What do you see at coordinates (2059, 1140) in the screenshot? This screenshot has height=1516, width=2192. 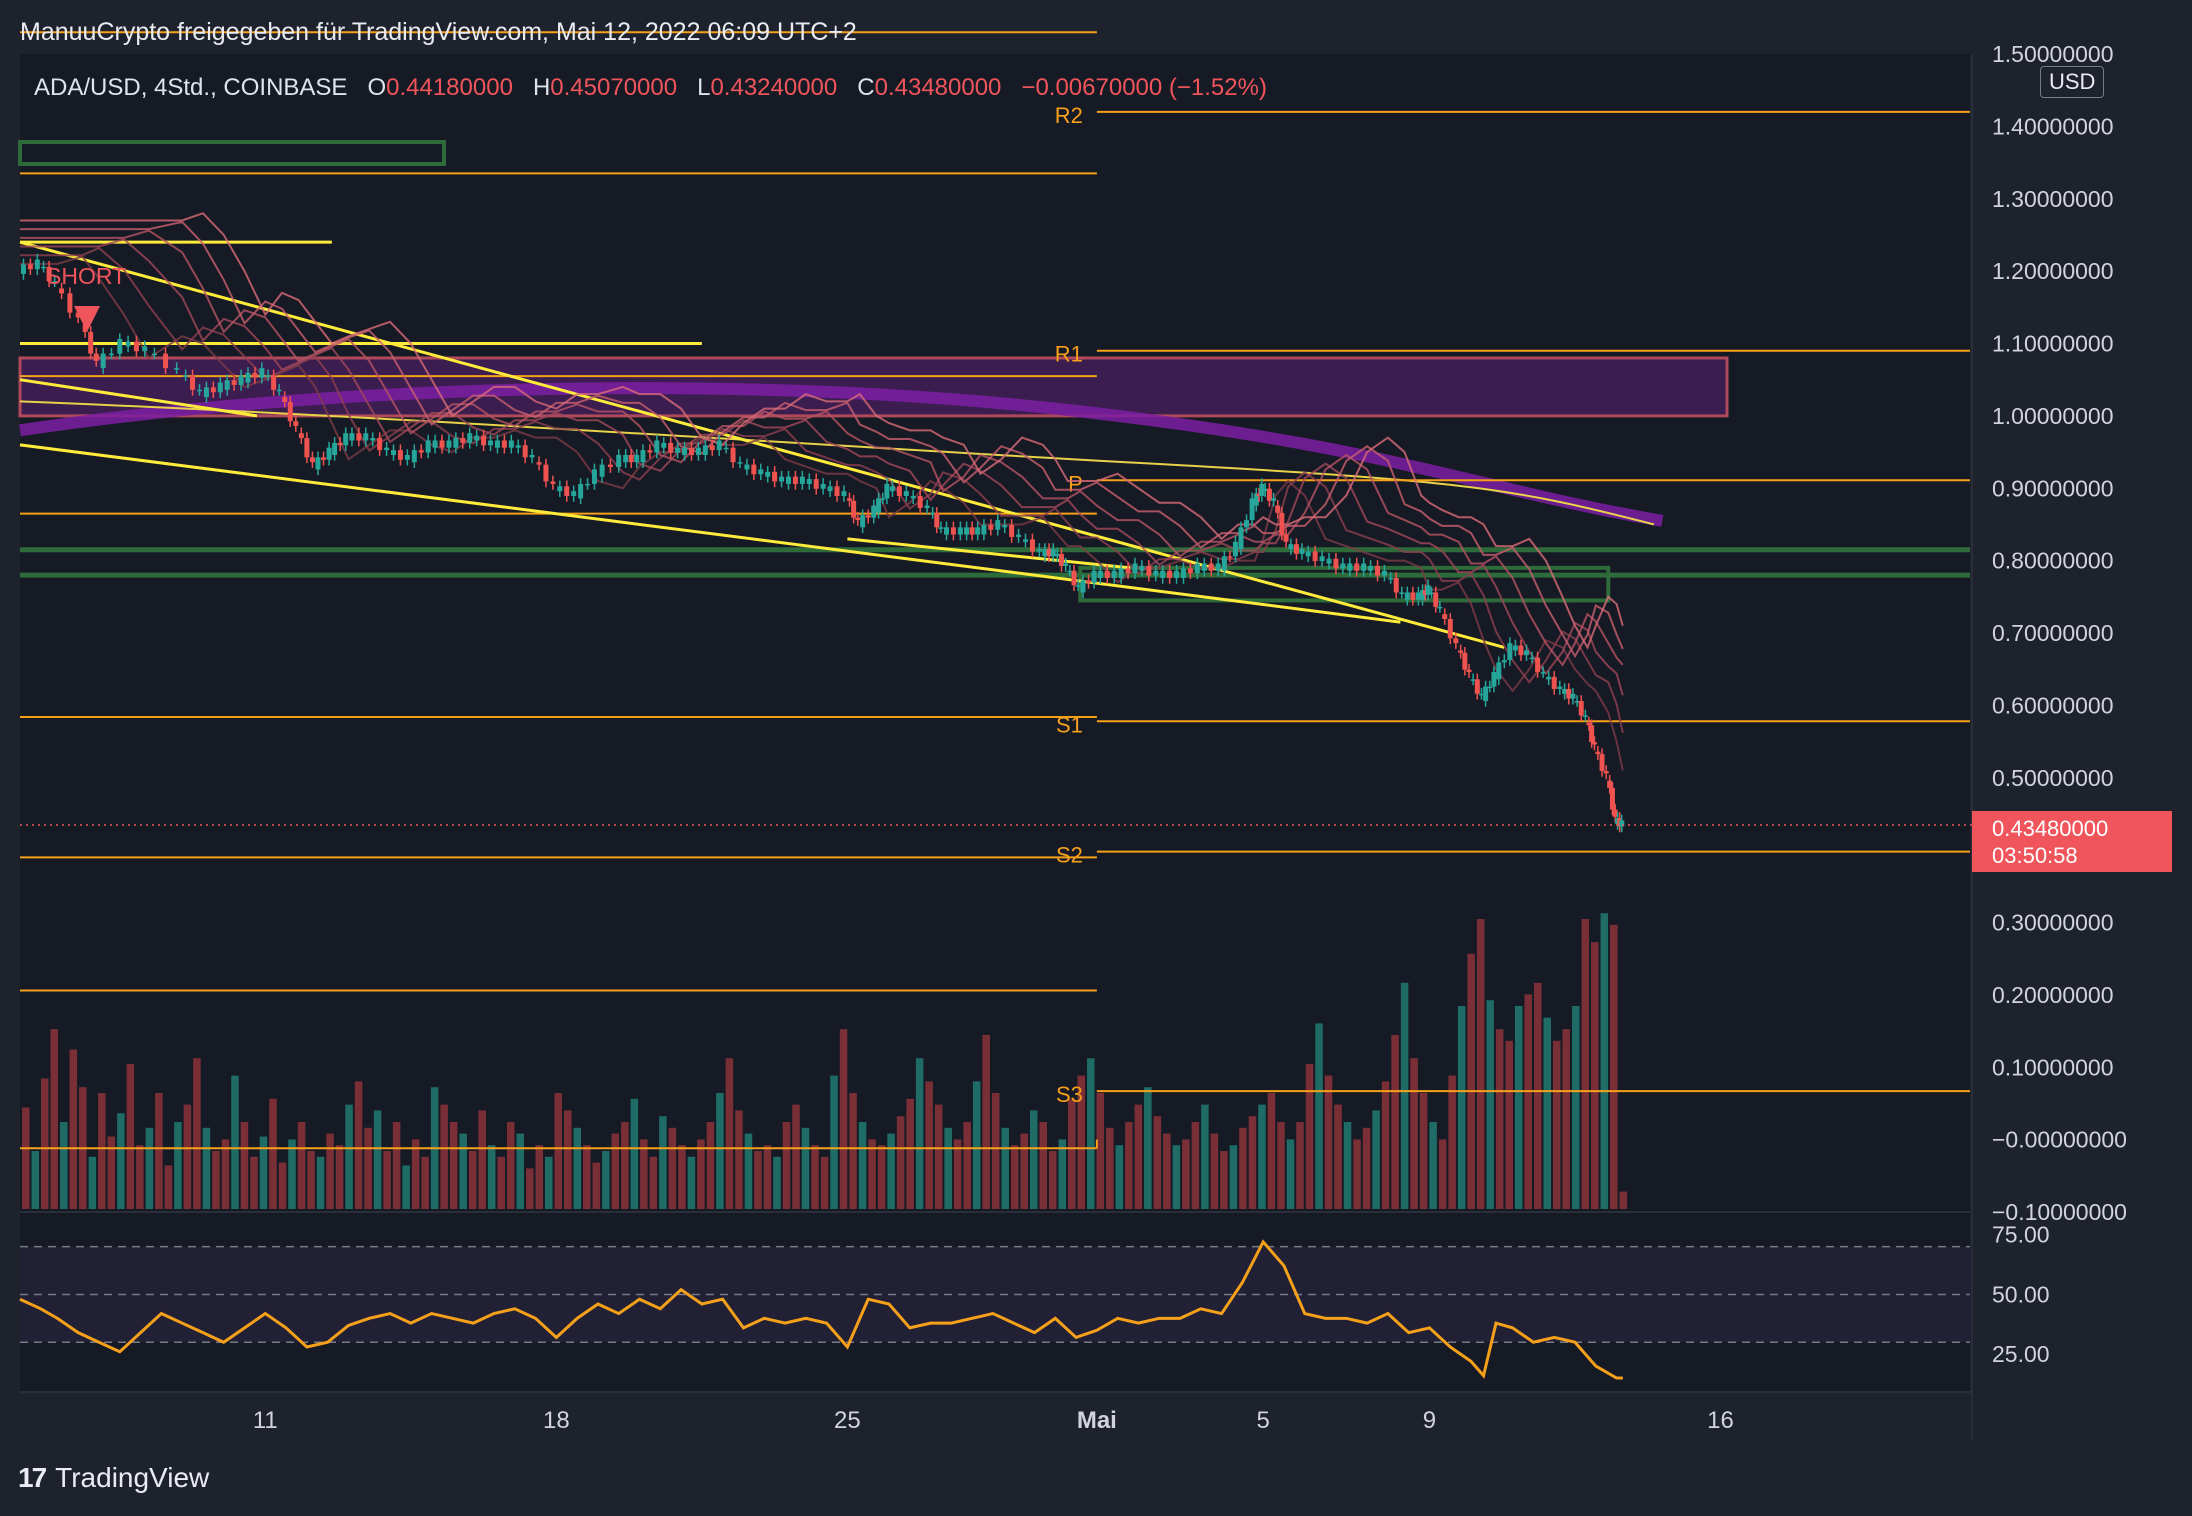 I see `price-tick-label: −0.00000000` at bounding box center [2059, 1140].